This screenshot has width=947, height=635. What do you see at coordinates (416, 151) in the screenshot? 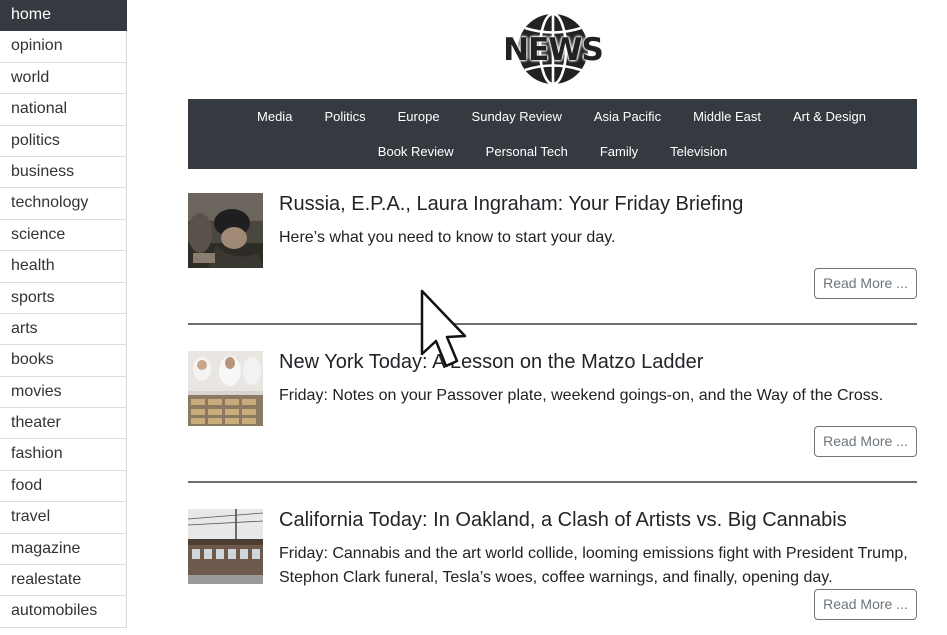
I see `nav-link-book-review: Book Review` at bounding box center [416, 151].